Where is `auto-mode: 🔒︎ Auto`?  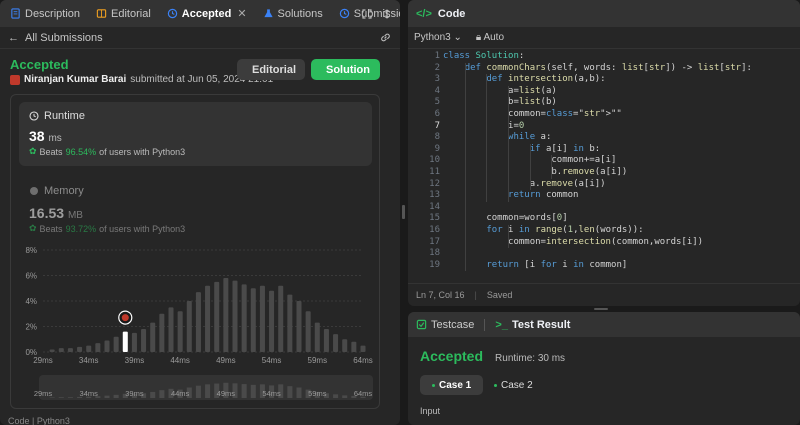 auto-mode: 🔒︎ Auto is located at coordinates (490, 37).